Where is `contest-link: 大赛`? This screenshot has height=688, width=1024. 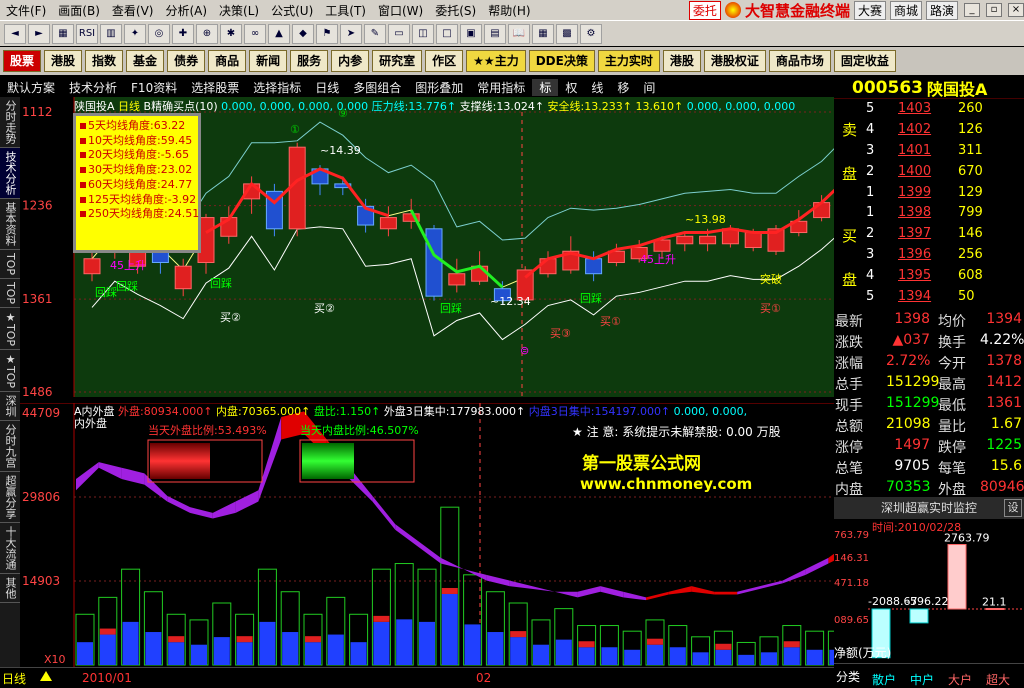 contest-link: 大赛 is located at coordinates (869, 10).